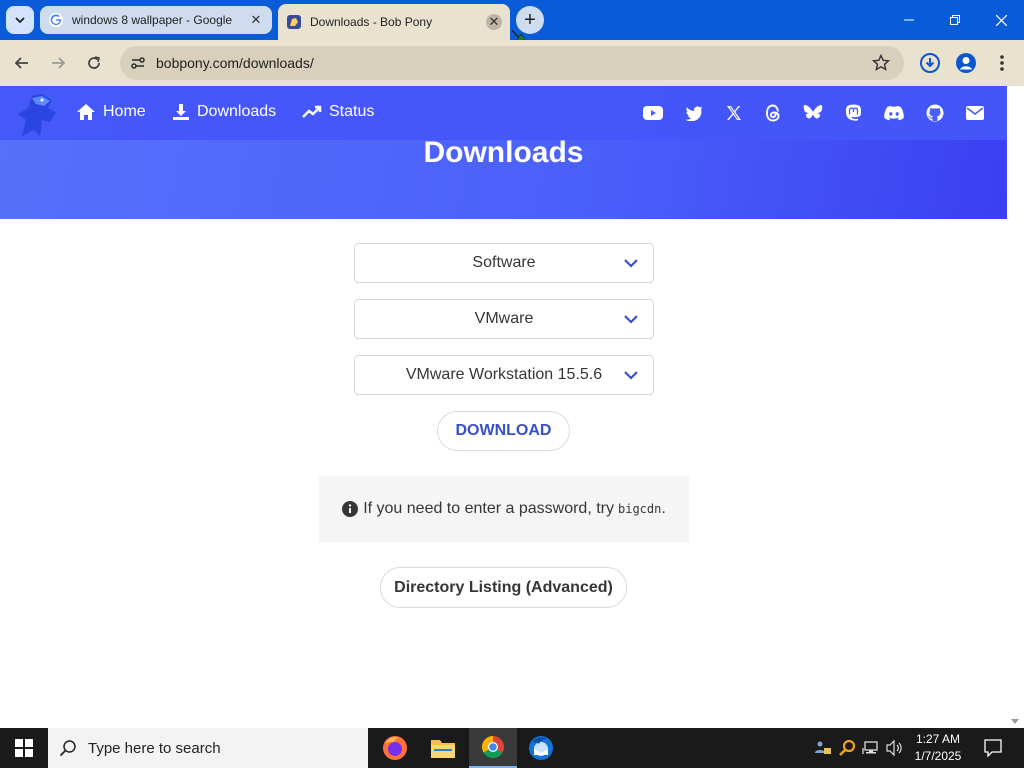 The height and width of the screenshot is (768, 1024). What do you see at coordinates (503, 113) in the screenshot?
I see `site-navbar: Home Downloads Status` at bounding box center [503, 113].